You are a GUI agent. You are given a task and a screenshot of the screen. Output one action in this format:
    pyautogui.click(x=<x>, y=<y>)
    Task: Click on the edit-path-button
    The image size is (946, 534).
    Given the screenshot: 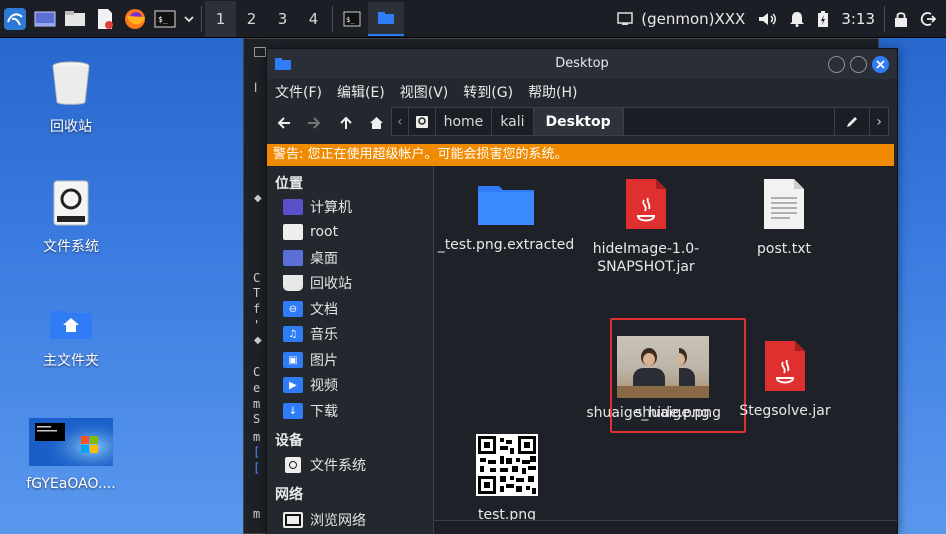 What is the action you would take?
    pyautogui.click(x=852, y=121)
    